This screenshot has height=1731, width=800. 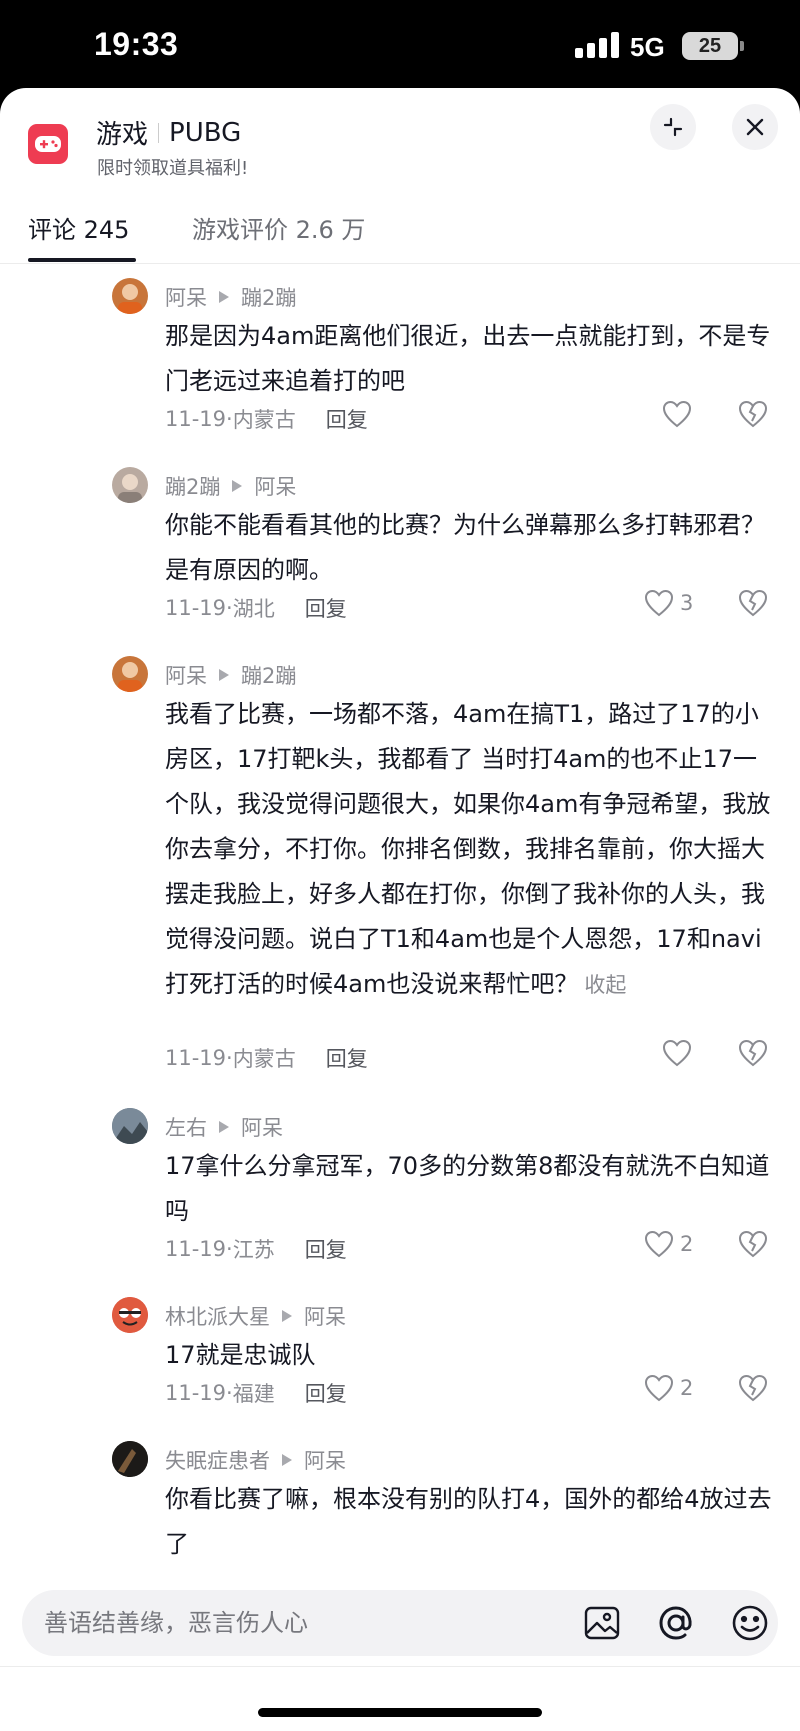 I want to click on comment-location: 内蒙古, so click(x=264, y=1059).